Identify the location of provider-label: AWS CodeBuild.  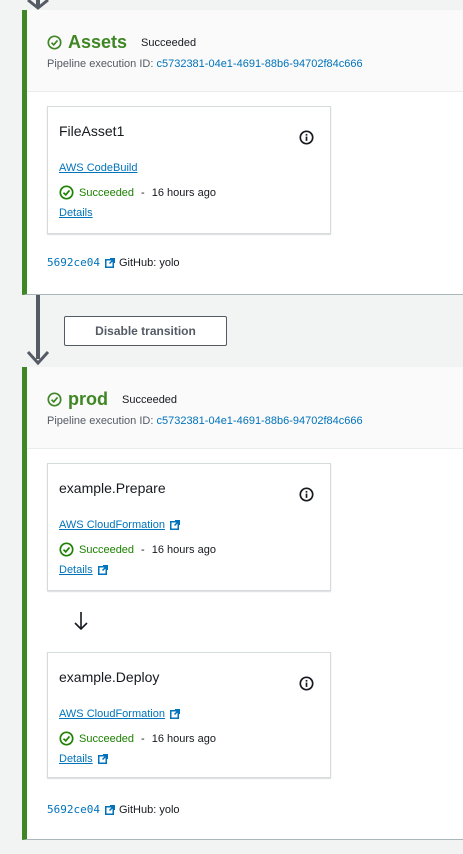
(98, 168).